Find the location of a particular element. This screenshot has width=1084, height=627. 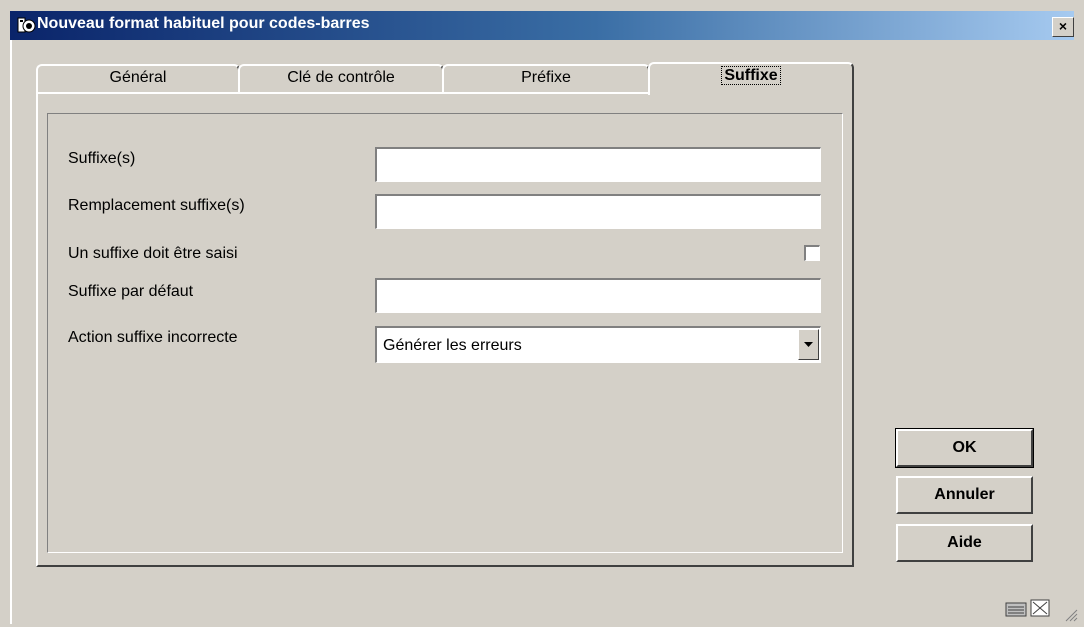

suffixes-label: Suffixe(s) is located at coordinates (102, 158).